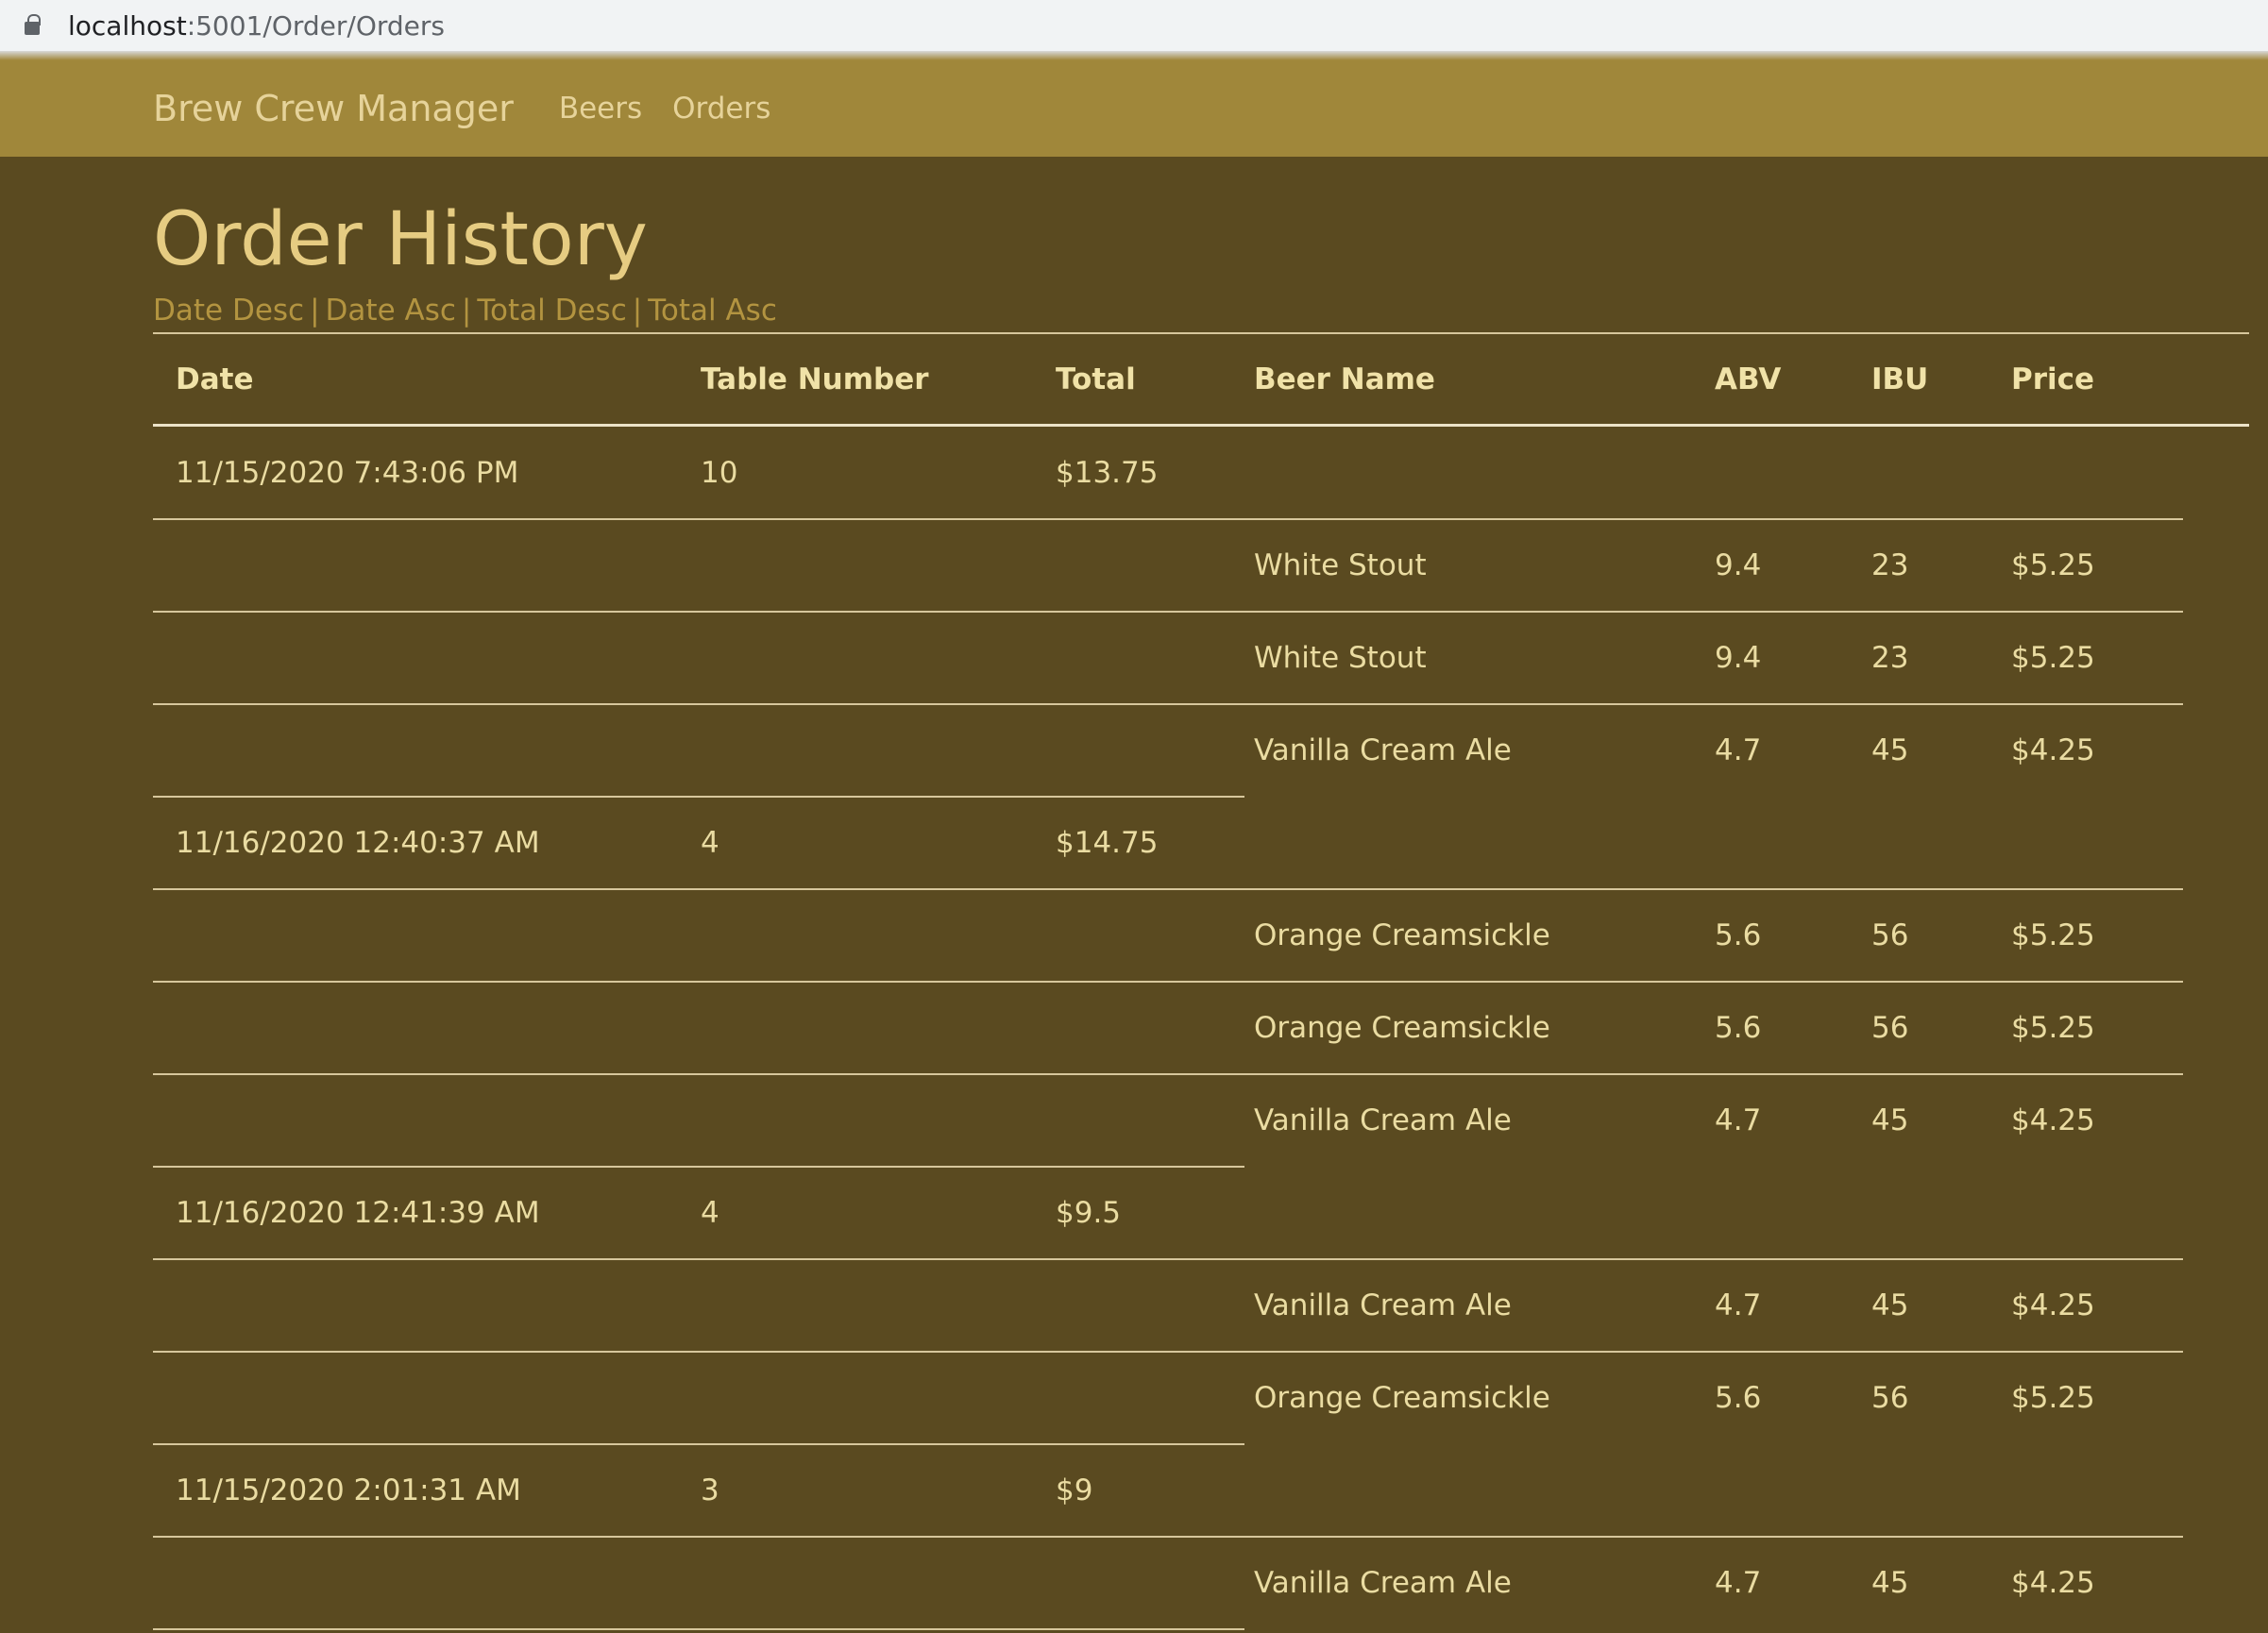 Image resolution: width=2268 pixels, height=1633 pixels. Describe the element at coordinates (228, 311) in the screenshot. I see `sort-date-desc-link: Date Desc` at that location.